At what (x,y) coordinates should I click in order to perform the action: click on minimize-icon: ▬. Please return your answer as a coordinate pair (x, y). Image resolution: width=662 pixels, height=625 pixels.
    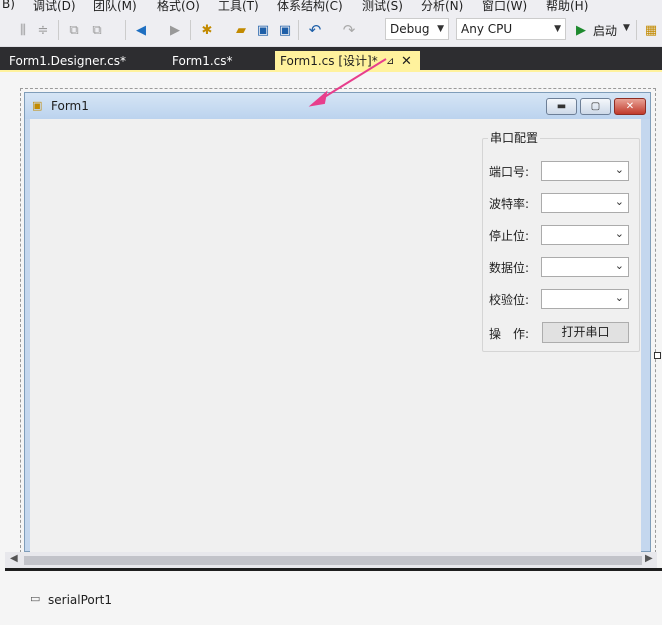
    Looking at the image, I should click on (561, 106).